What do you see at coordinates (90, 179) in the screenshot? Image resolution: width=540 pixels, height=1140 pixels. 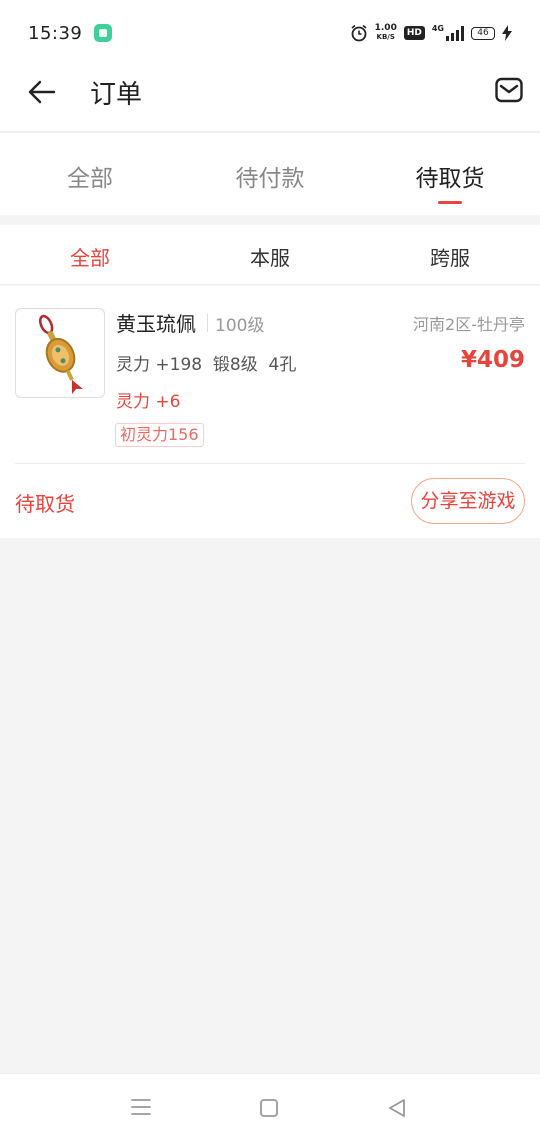 I see `tab-label: 全部` at bounding box center [90, 179].